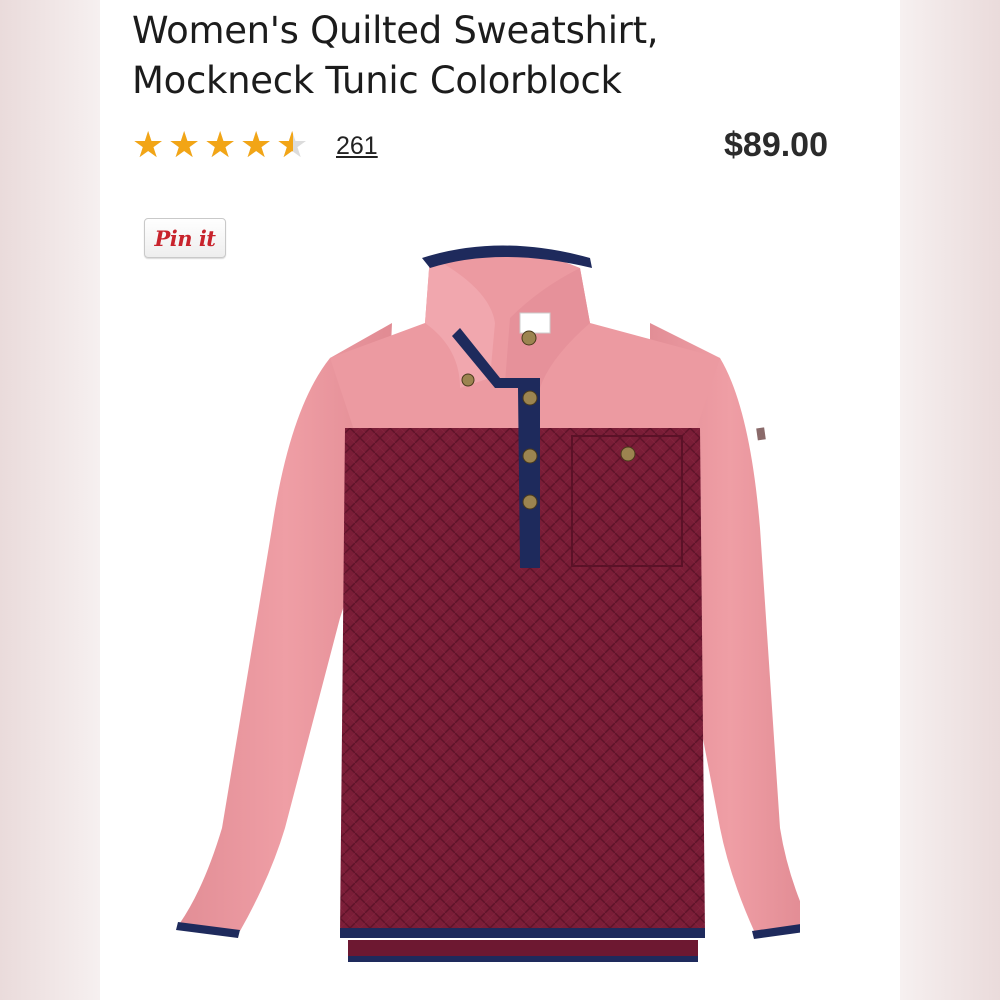 The width and height of the screenshot is (1000, 1000). I want to click on product-price: $89.00, so click(776, 145).